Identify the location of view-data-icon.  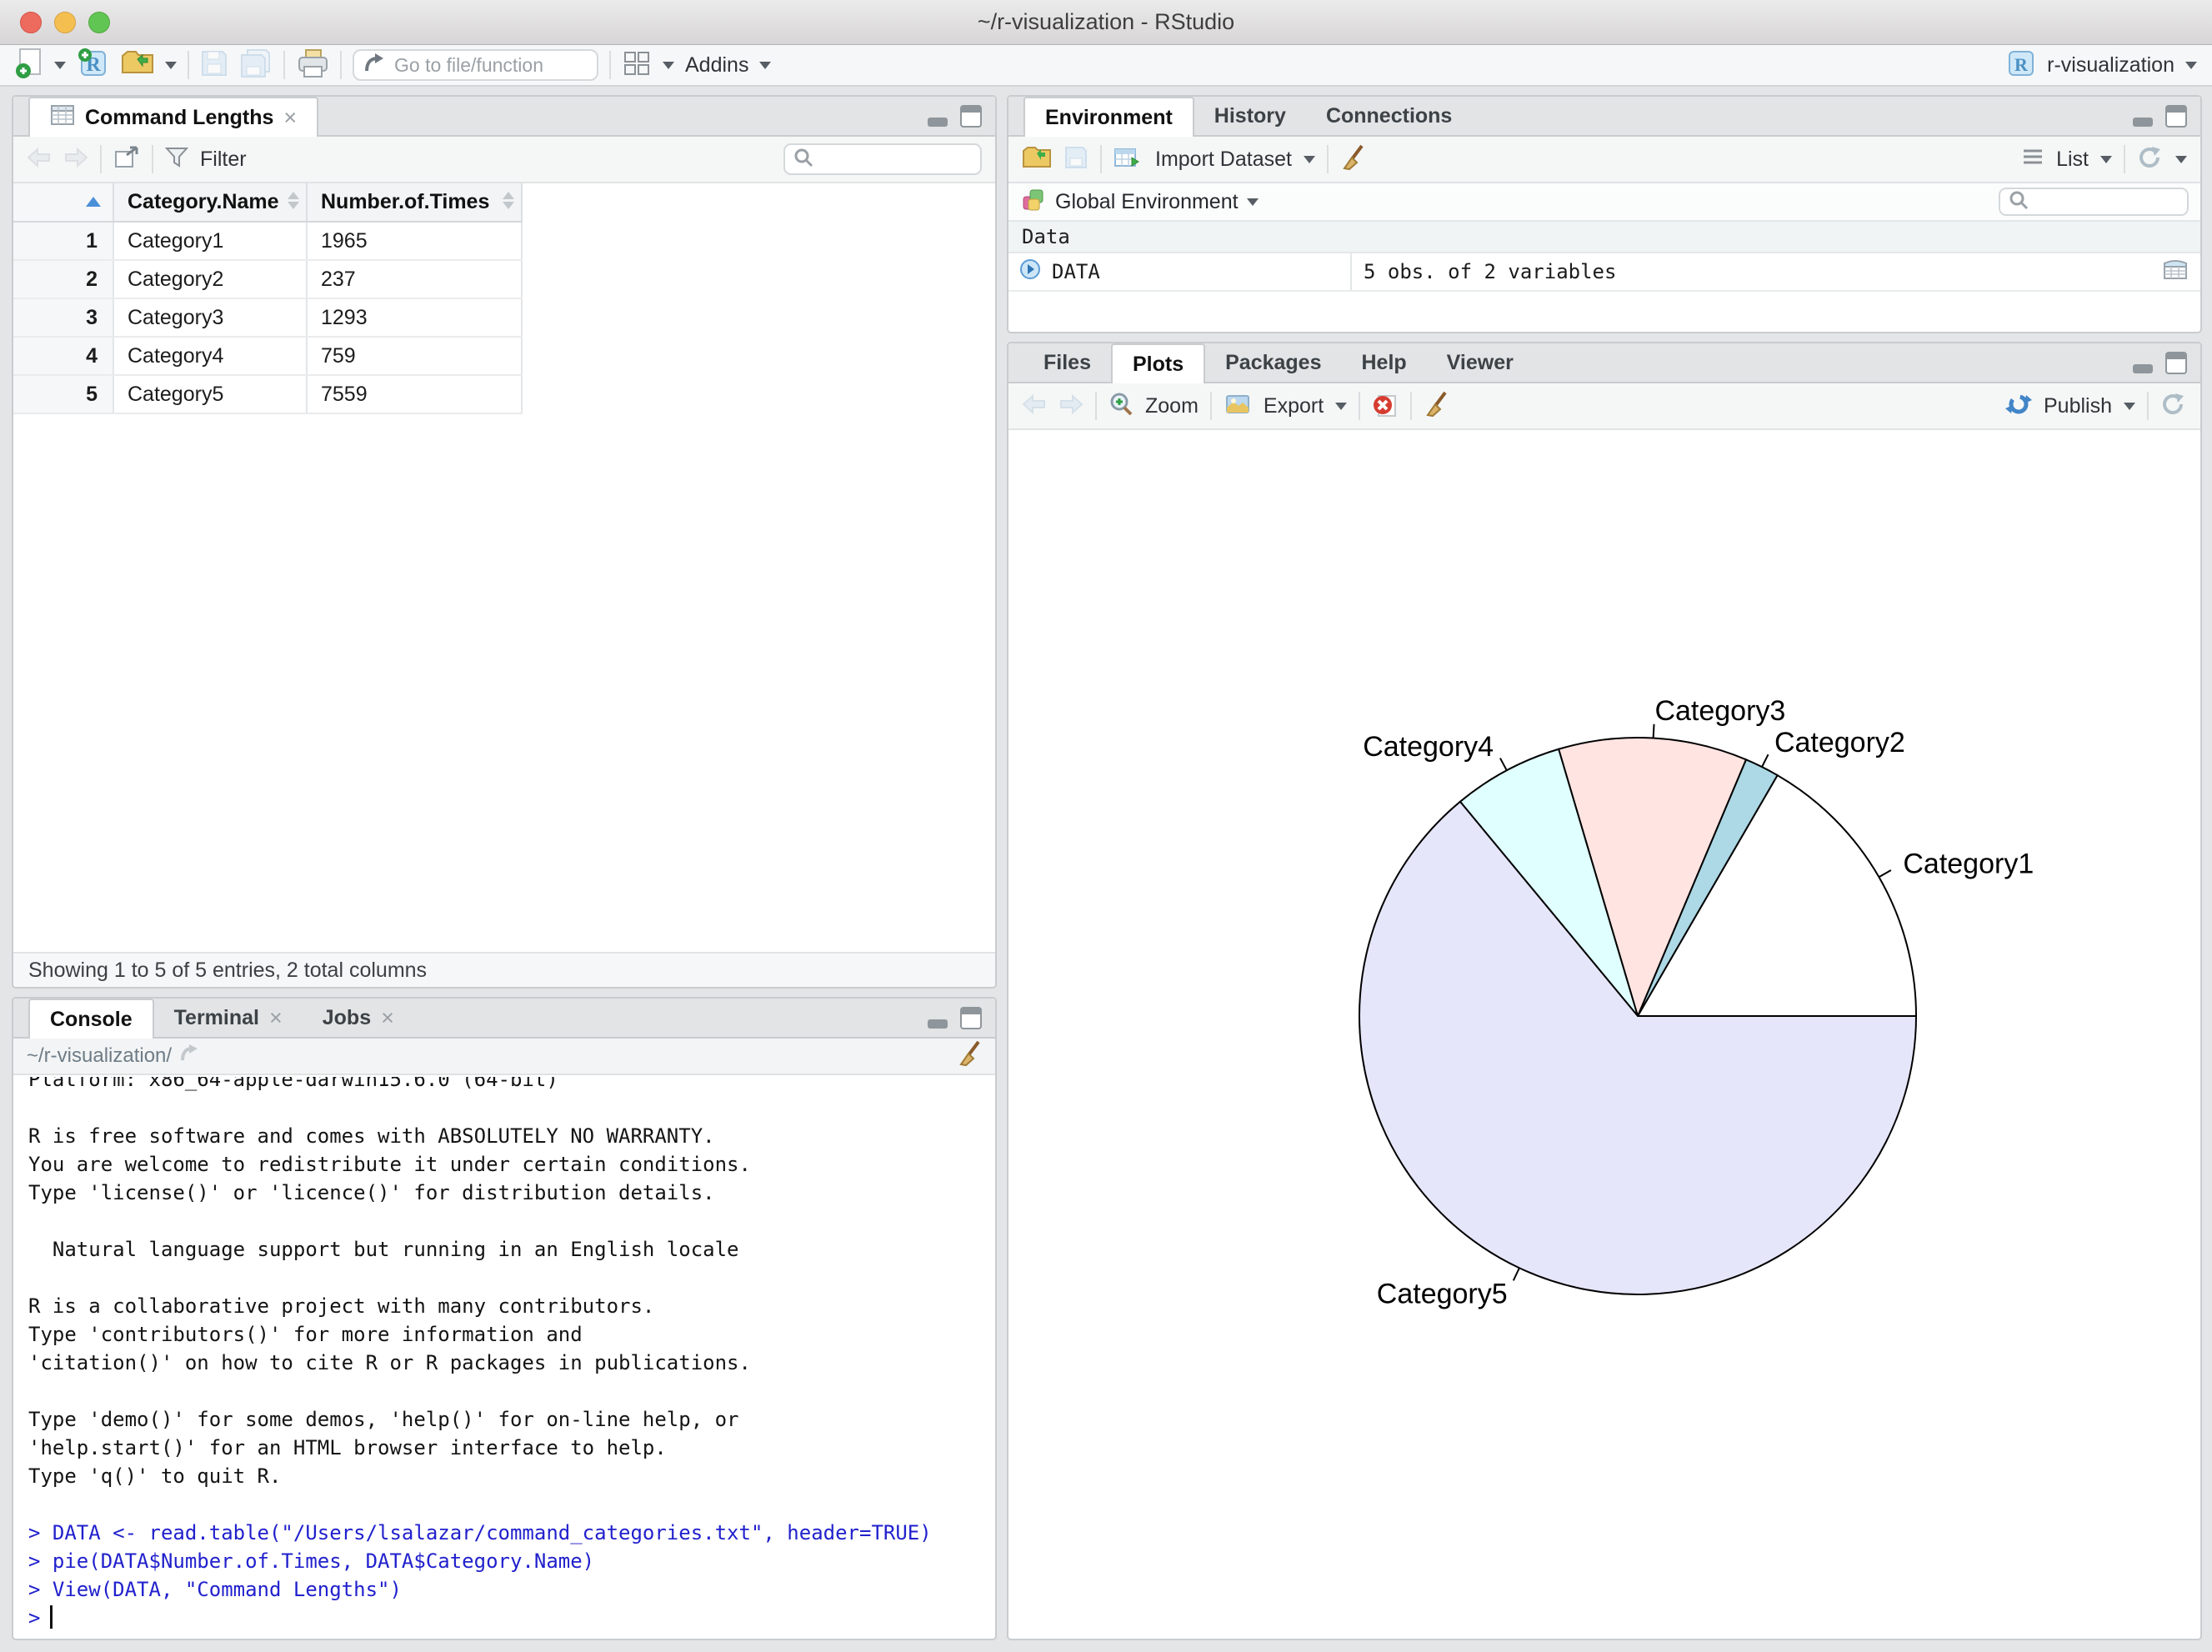
(2175, 272).